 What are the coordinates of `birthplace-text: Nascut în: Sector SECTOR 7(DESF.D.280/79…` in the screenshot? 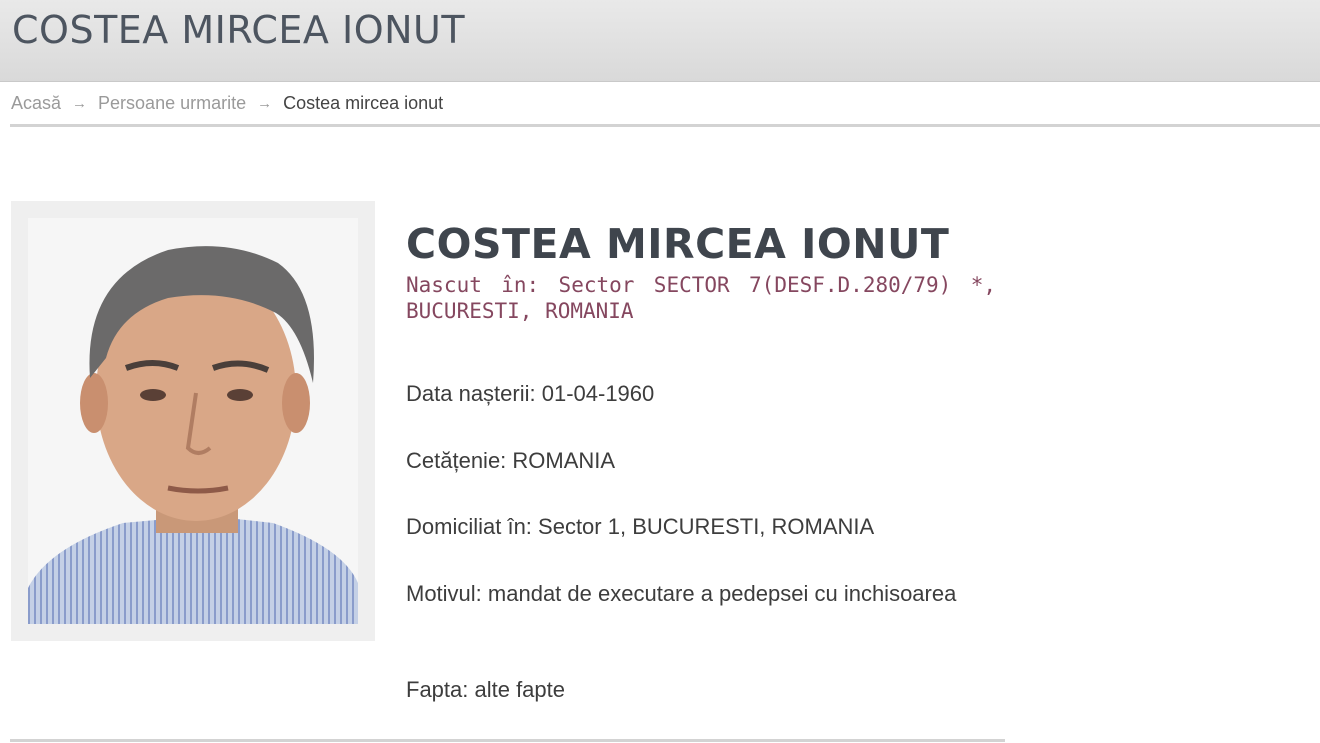 It's located at (701, 298).